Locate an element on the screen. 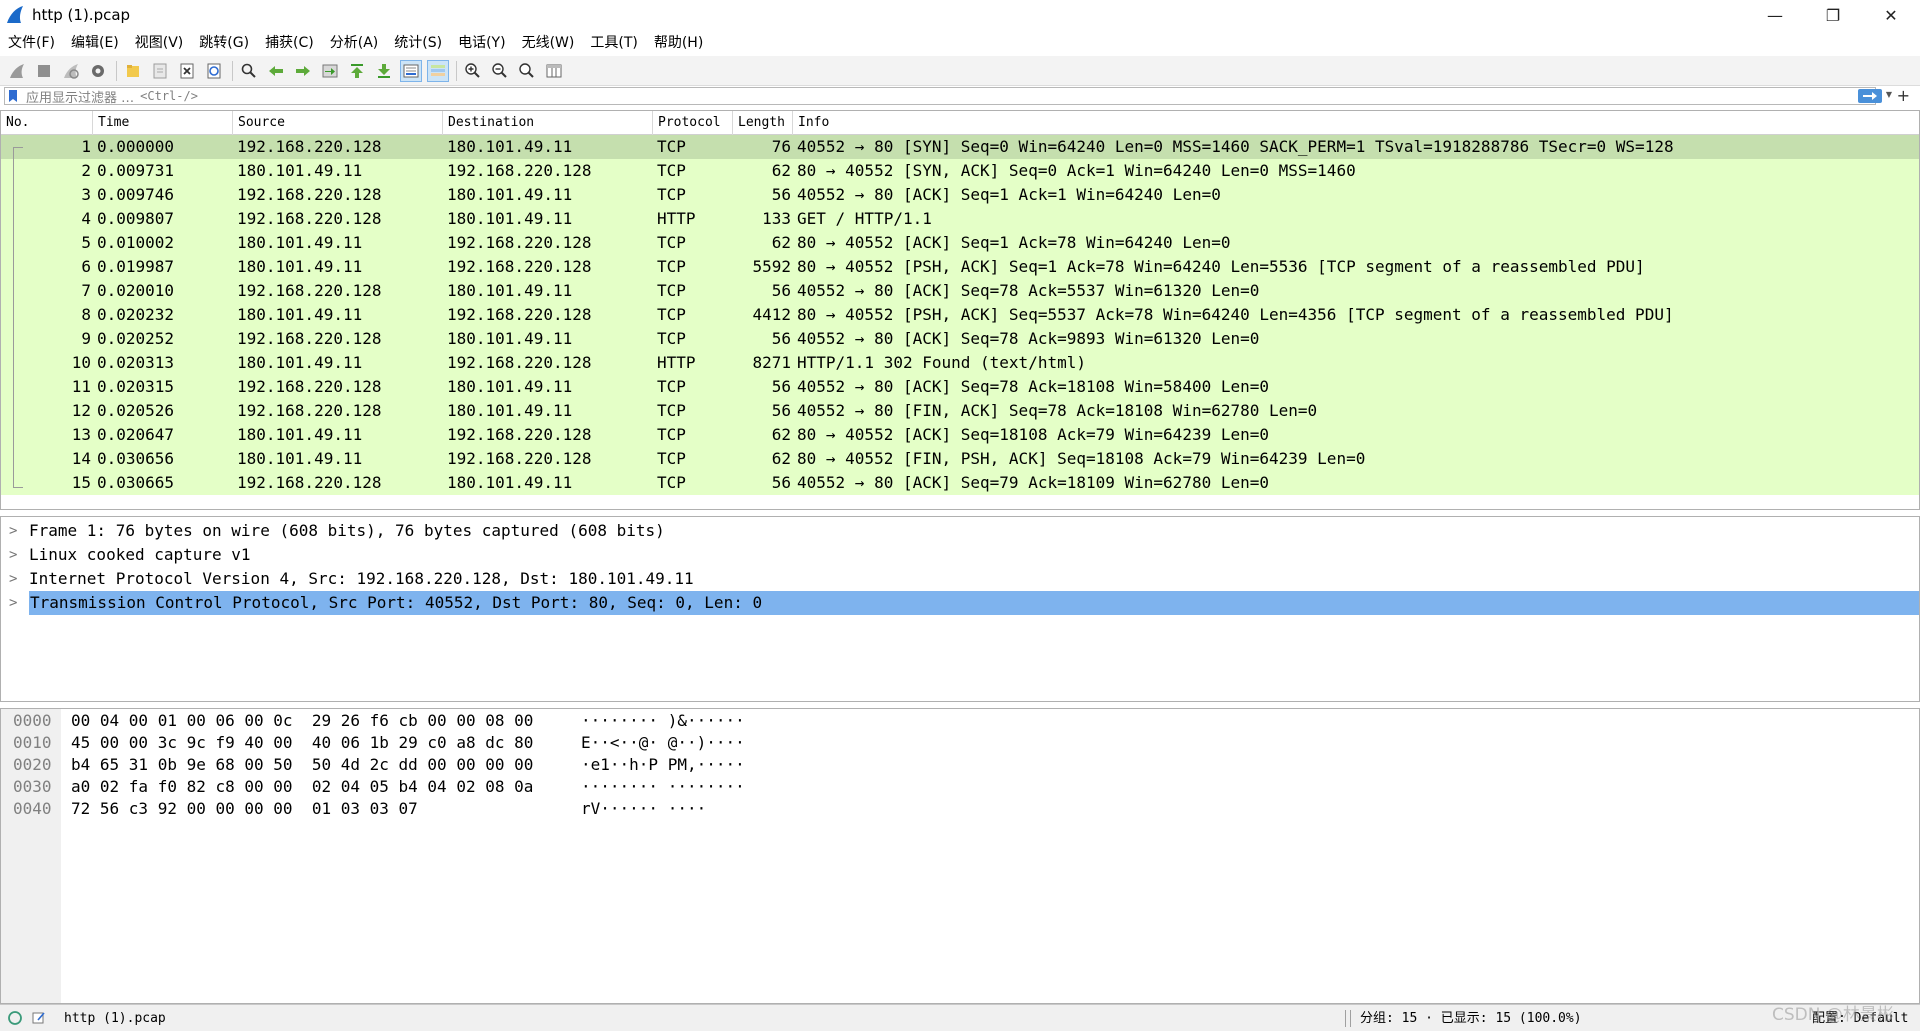 This screenshot has width=1920, height=1031. bytes-ascii: ········ ········ is located at coordinates (663, 786).